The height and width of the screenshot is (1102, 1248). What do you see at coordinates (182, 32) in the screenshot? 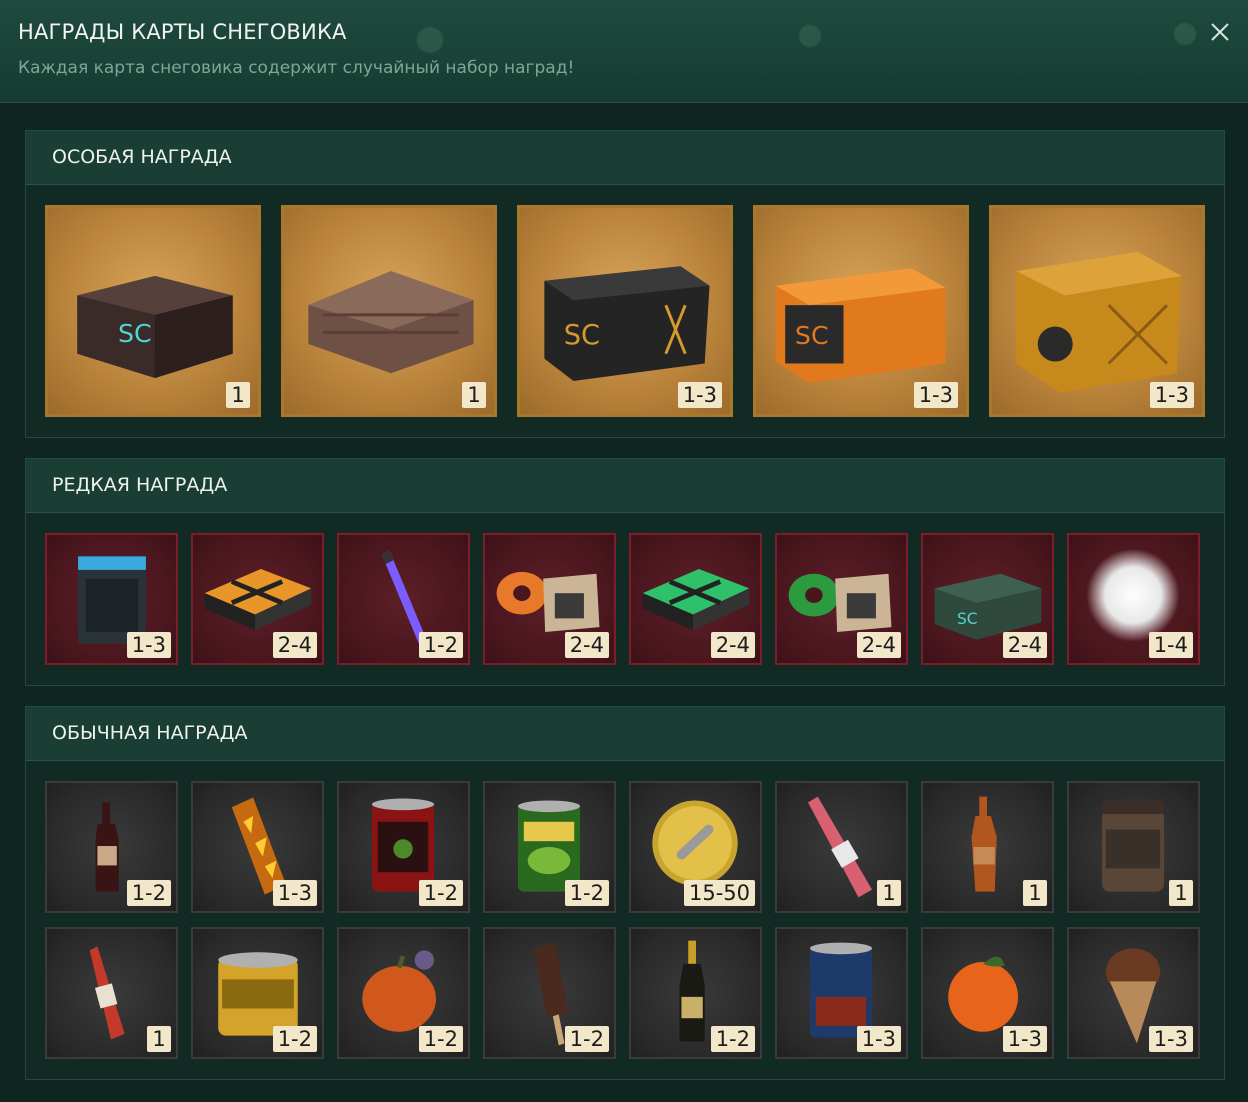
I see `modal-title: НАГРАДЫ КАРТЫ СНЕГОВИКА` at bounding box center [182, 32].